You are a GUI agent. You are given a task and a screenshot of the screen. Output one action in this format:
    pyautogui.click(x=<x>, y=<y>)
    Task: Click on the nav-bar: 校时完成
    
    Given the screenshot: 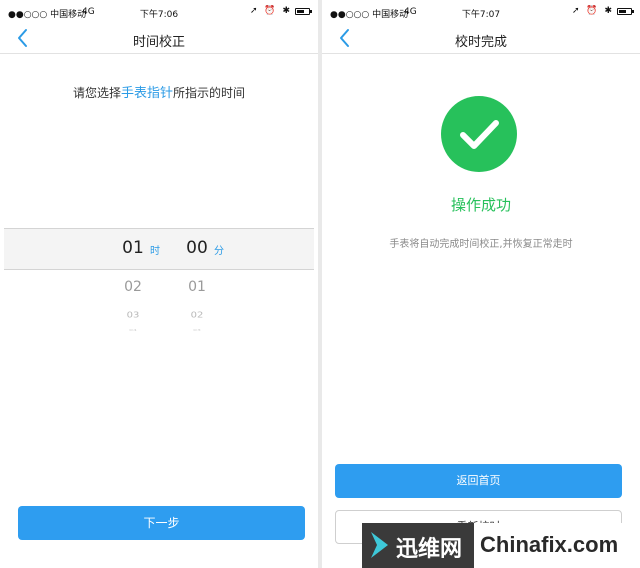 What is the action you would take?
    pyautogui.click(x=481, y=39)
    